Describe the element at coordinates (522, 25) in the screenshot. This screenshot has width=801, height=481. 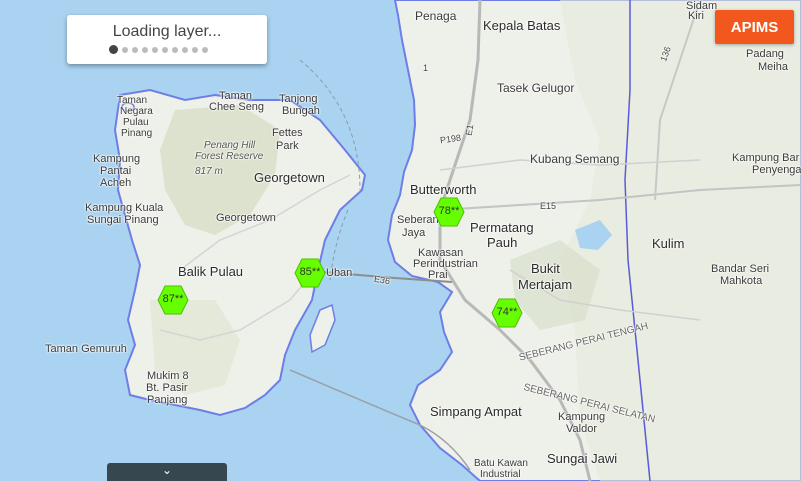
I see `place-label: Kepala Batas` at that location.